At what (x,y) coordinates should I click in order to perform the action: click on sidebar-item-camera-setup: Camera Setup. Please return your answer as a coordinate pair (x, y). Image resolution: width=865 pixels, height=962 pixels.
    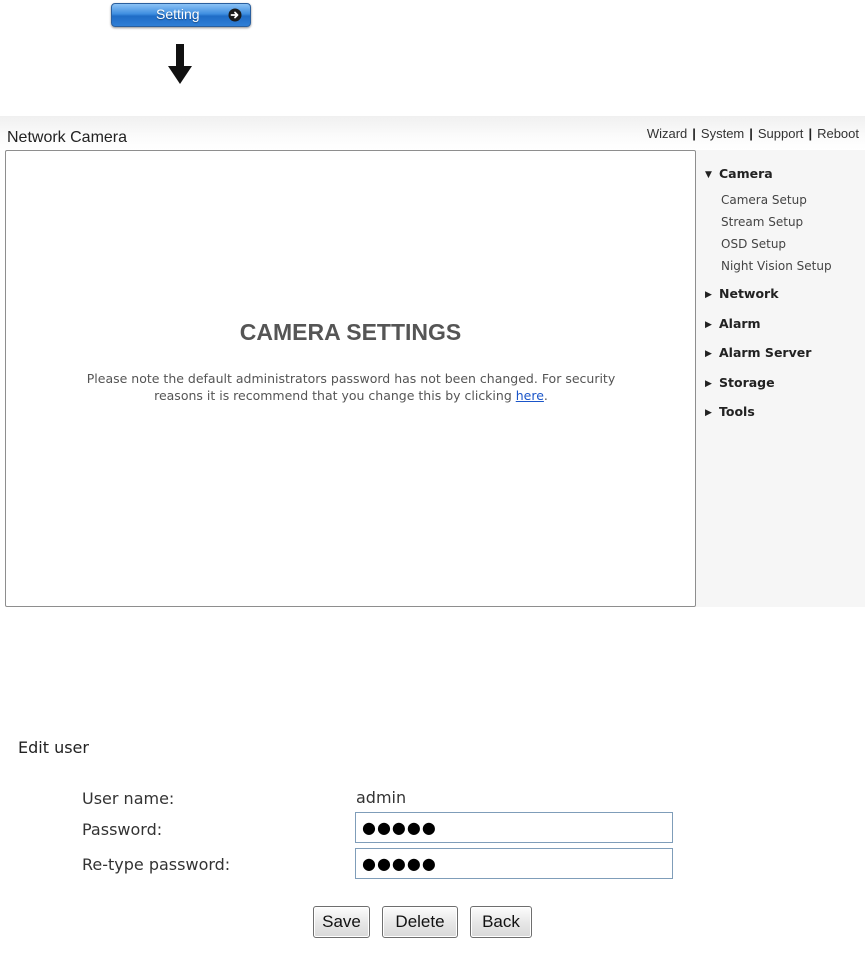
    Looking at the image, I should click on (764, 200).